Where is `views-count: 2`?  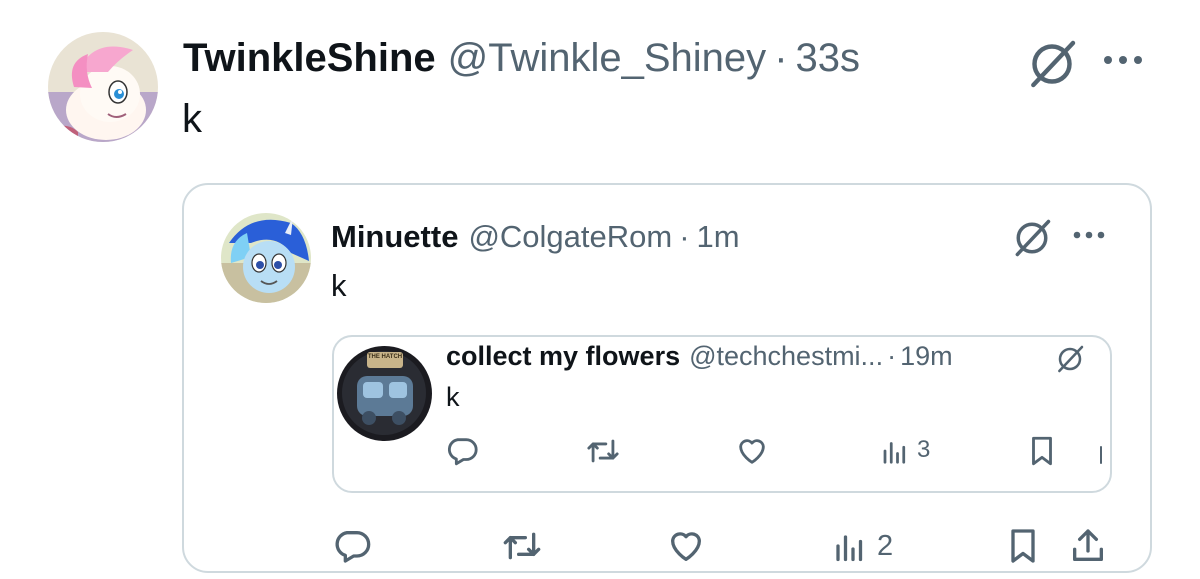
views-count: 2 is located at coordinates (885, 546).